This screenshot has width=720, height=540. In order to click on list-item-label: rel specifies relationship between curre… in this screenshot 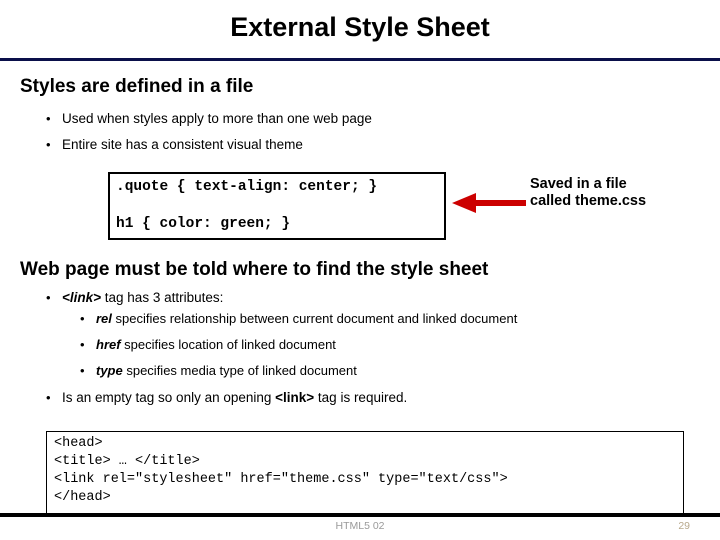, I will do `click(306, 318)`.